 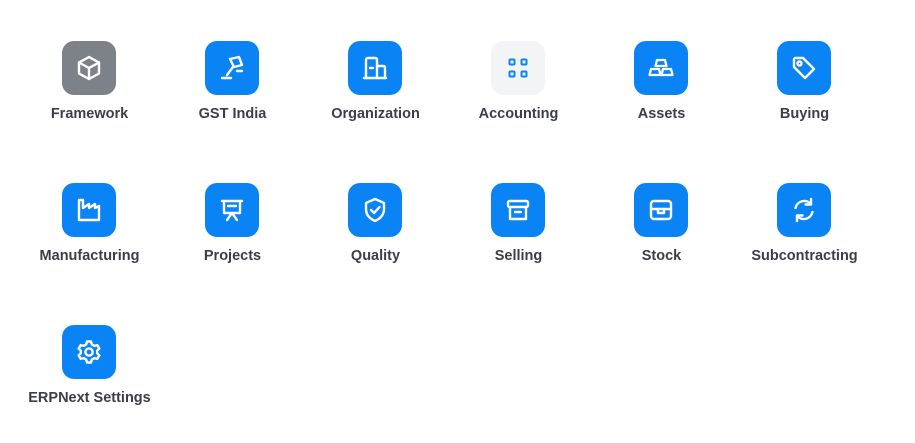 I want to click on grid-apps-icon, so click(x=518, y=68).